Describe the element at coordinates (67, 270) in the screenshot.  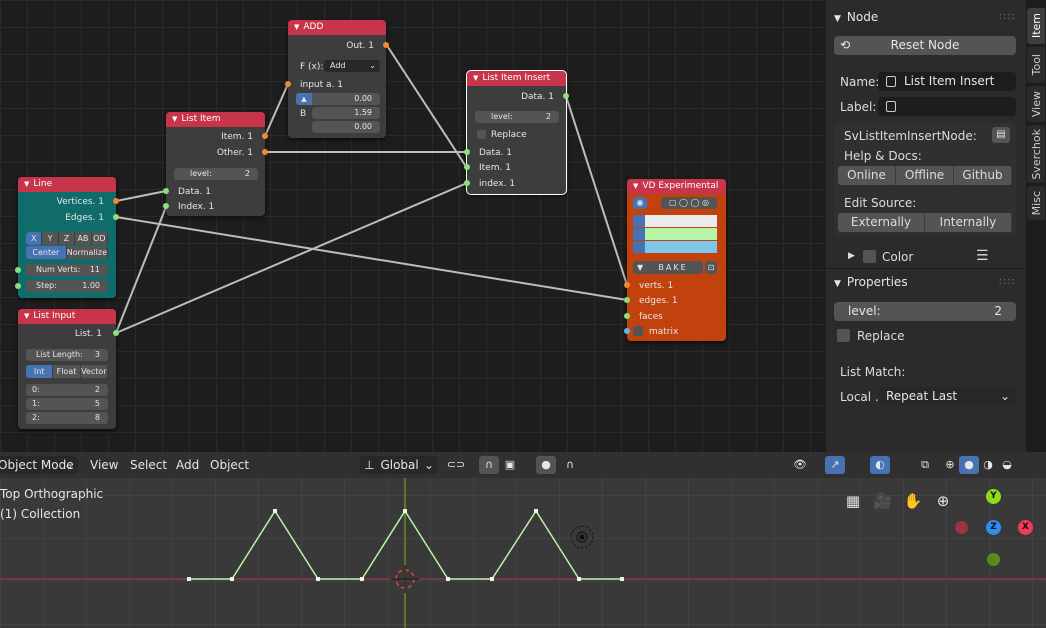
I see `num-verts-field: Num Verts: 11` at that location.